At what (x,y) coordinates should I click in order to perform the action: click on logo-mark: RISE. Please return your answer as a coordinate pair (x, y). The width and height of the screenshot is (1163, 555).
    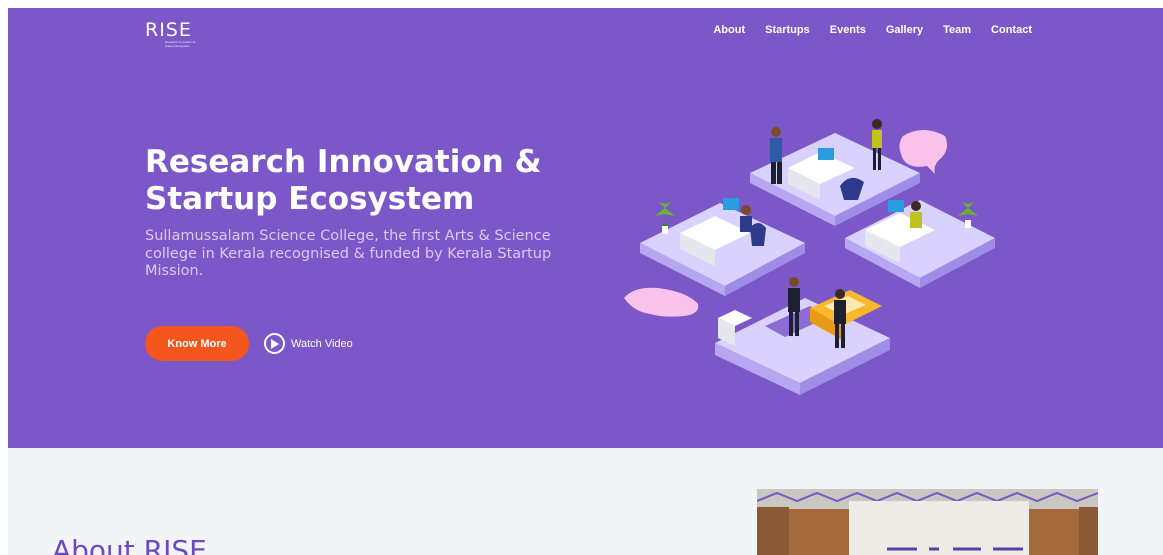
    Looking at the image, I should click on (168, 30).